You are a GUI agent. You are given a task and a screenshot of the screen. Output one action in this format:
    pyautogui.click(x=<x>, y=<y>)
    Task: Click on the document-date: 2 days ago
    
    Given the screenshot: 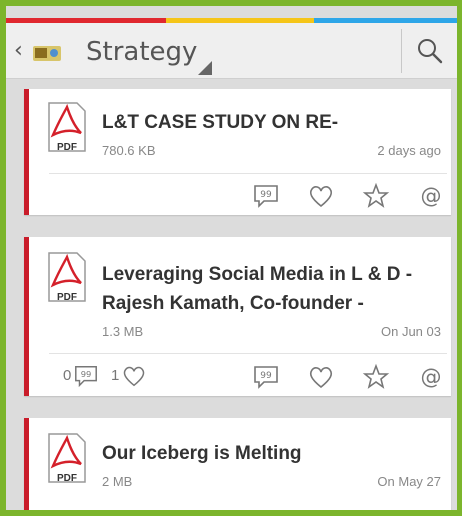 What is the action you would take?
    pyautogui.click(x=409, y=150)
    